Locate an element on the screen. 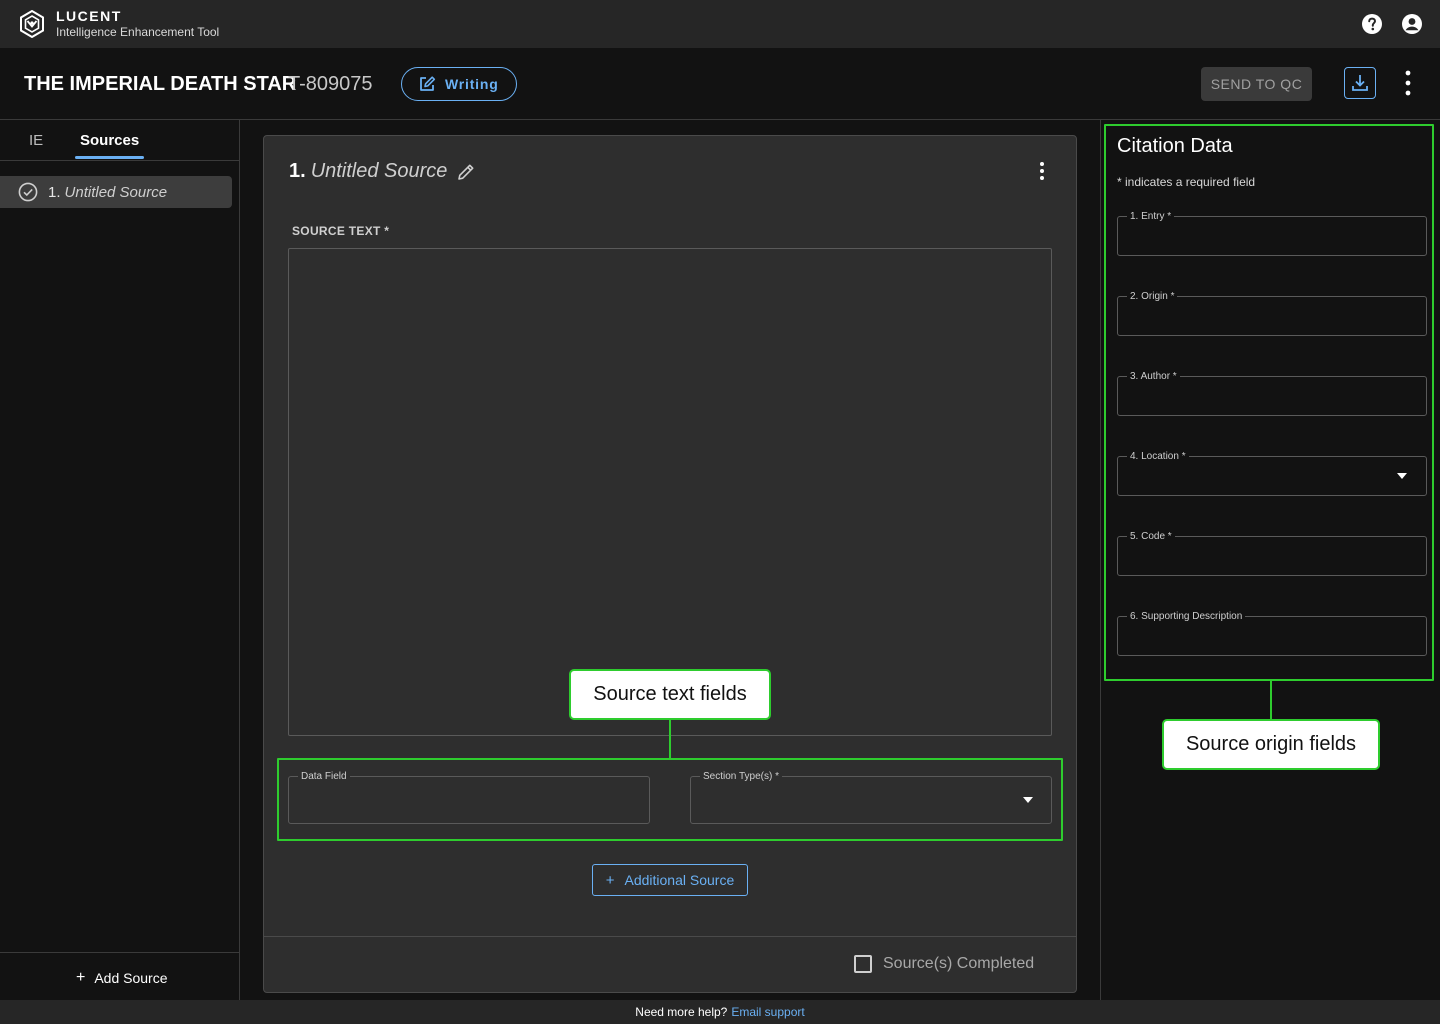  source-item-name: Untitled Source is located at coordinates (116, 192).